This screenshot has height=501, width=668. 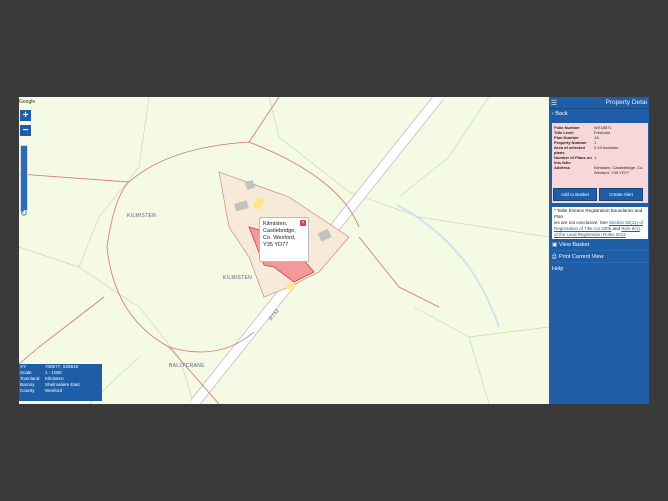 What do you see at coordinates (599, 114) in the screenshot?
I see `back-link: ‹ Back` at bounding box center [599, 114].